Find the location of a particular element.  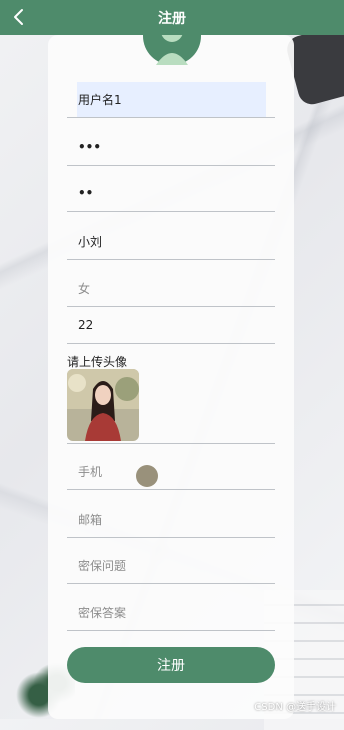

page-title: 注册 is located at coordinates (172, 19).